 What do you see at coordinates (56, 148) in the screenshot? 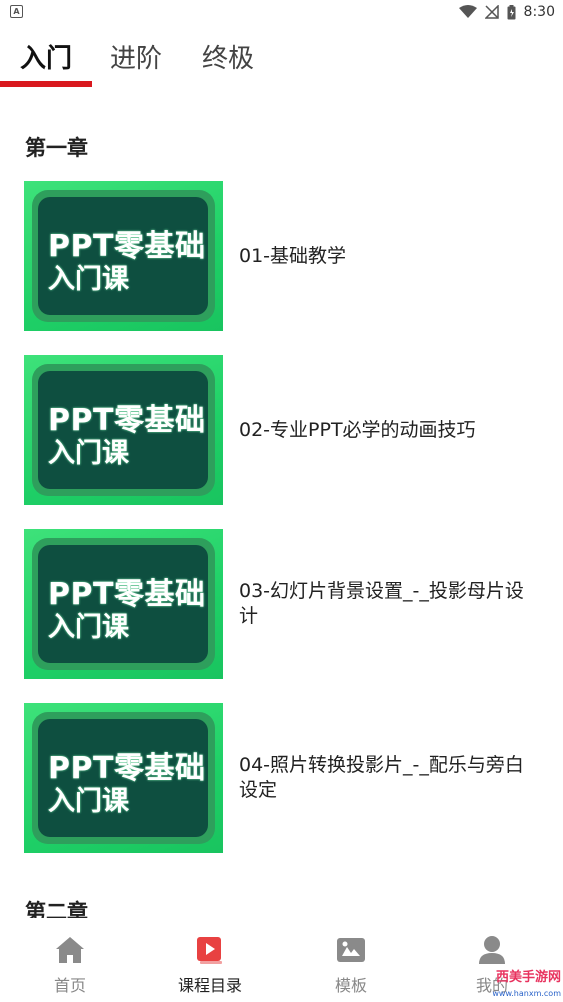
I see `chapter-title: 第一章` at bounding box center [56, 148].